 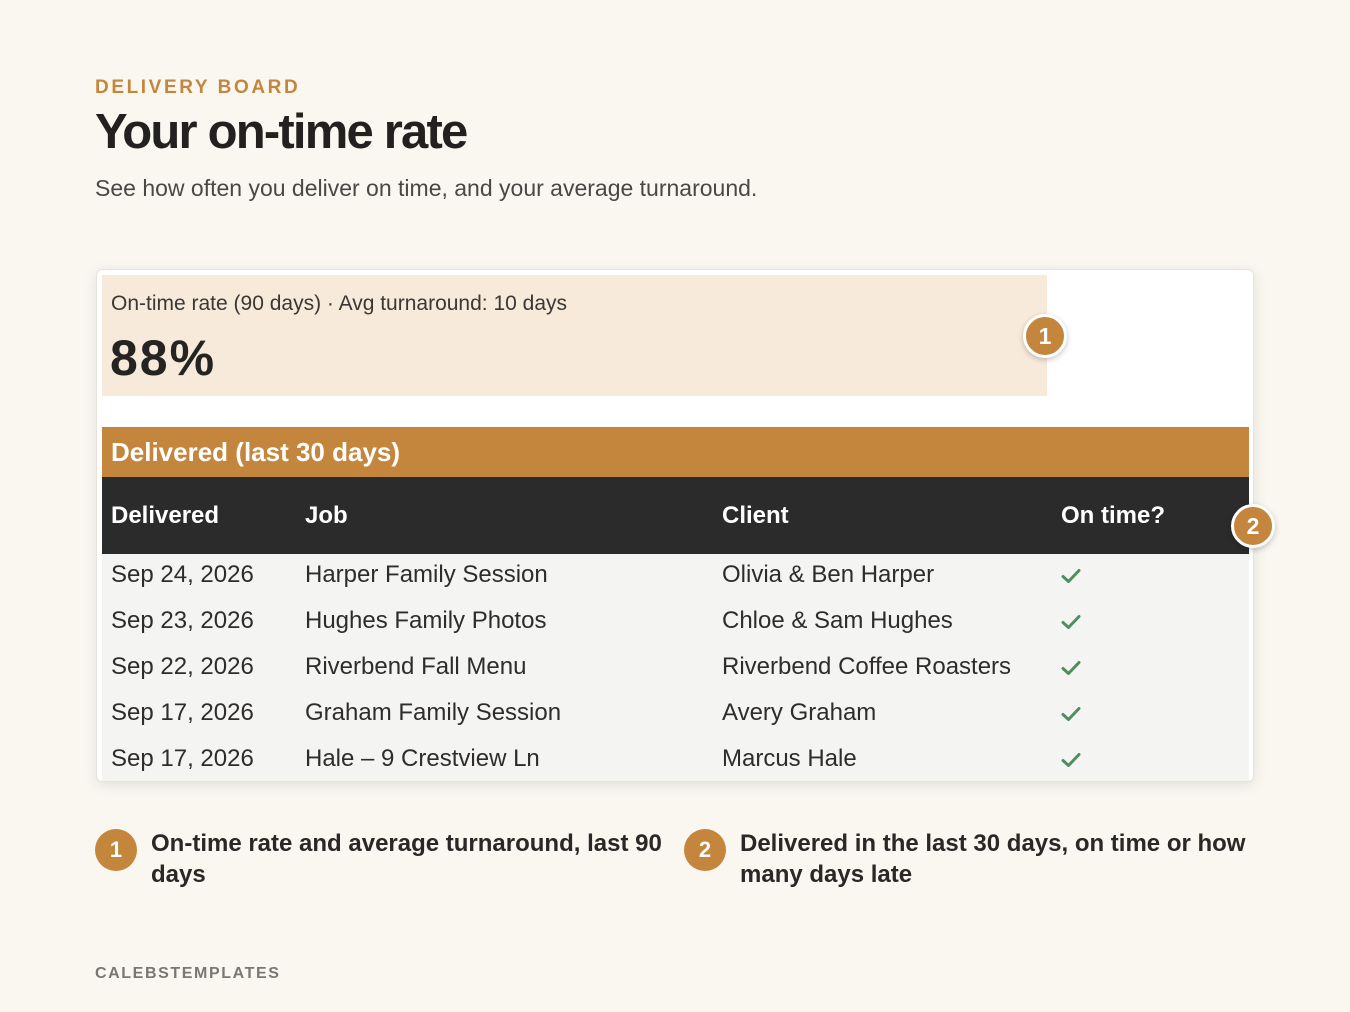 What do you see at coordinates (426, 620) in the screenshot?
I see `cell-job: Hughes Family Photos` at bounding box center [426, 620].